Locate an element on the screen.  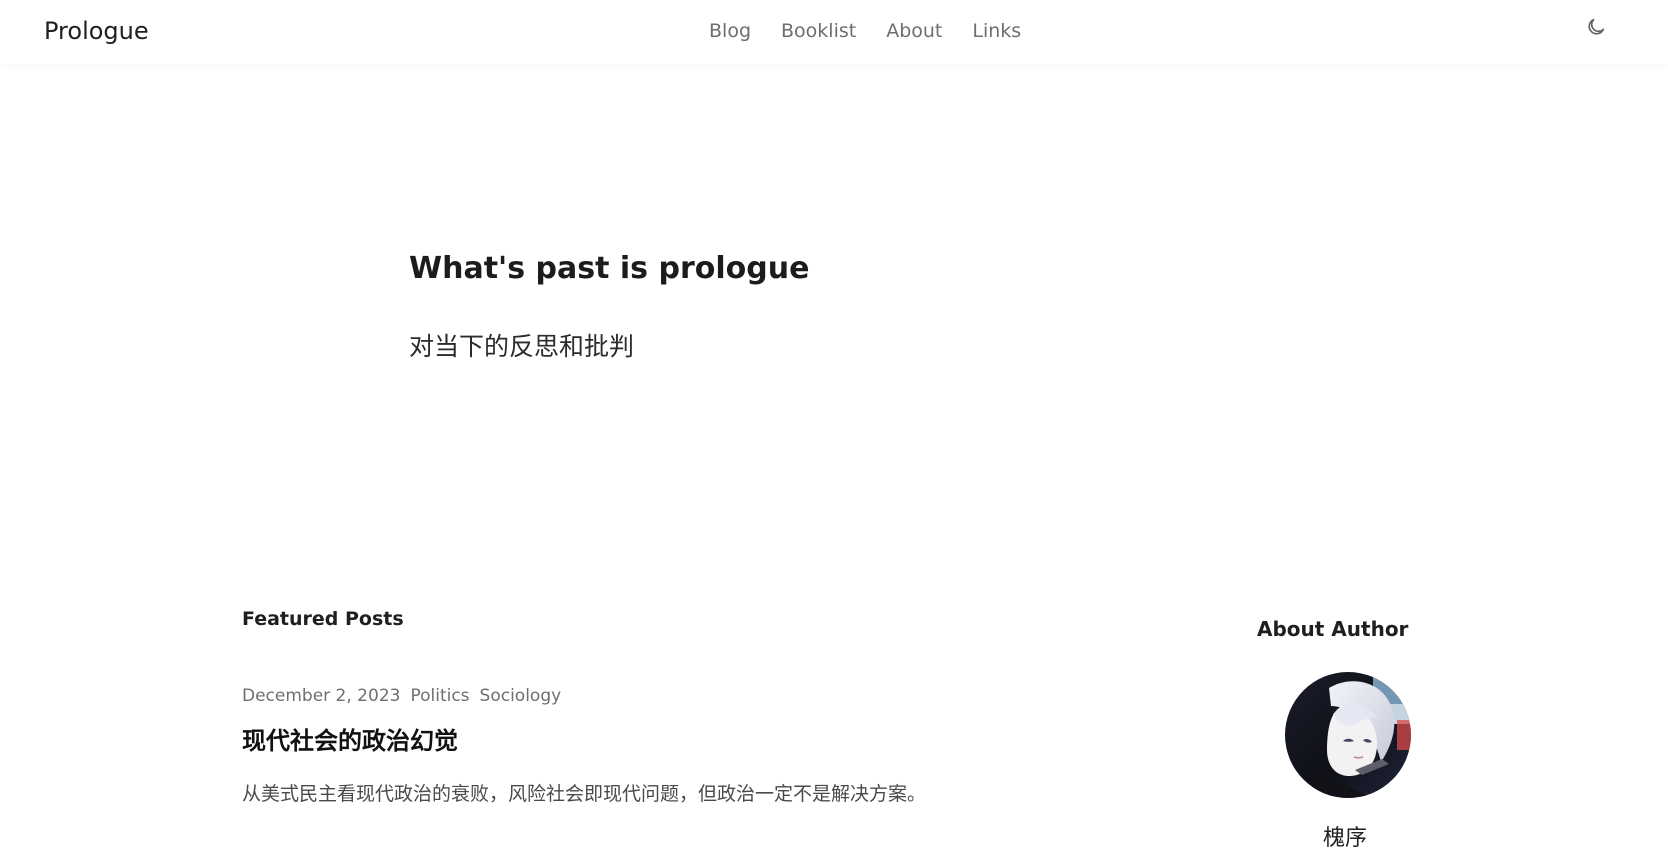
site-header: Prologue Blog Booklist About Links is located at coordinates (834, 32).